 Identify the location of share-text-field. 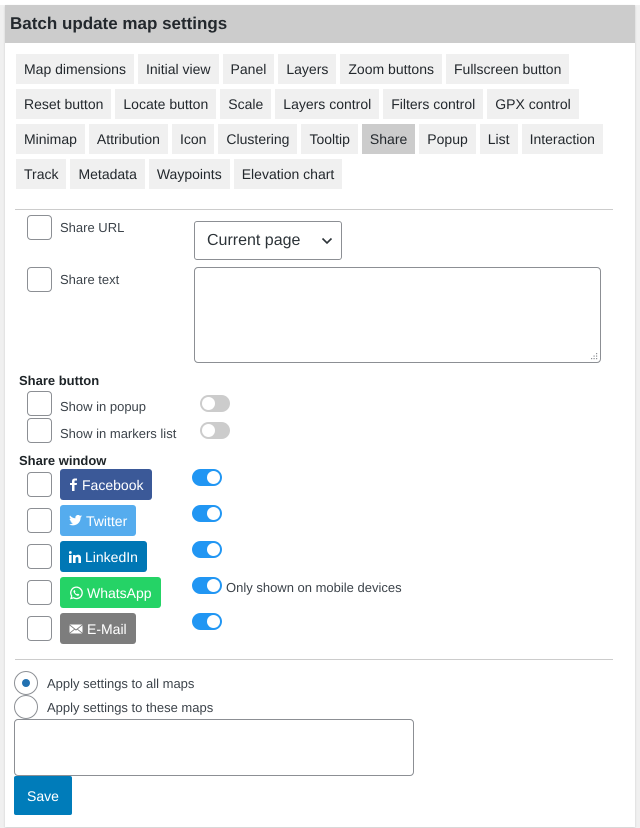
(397, 315).